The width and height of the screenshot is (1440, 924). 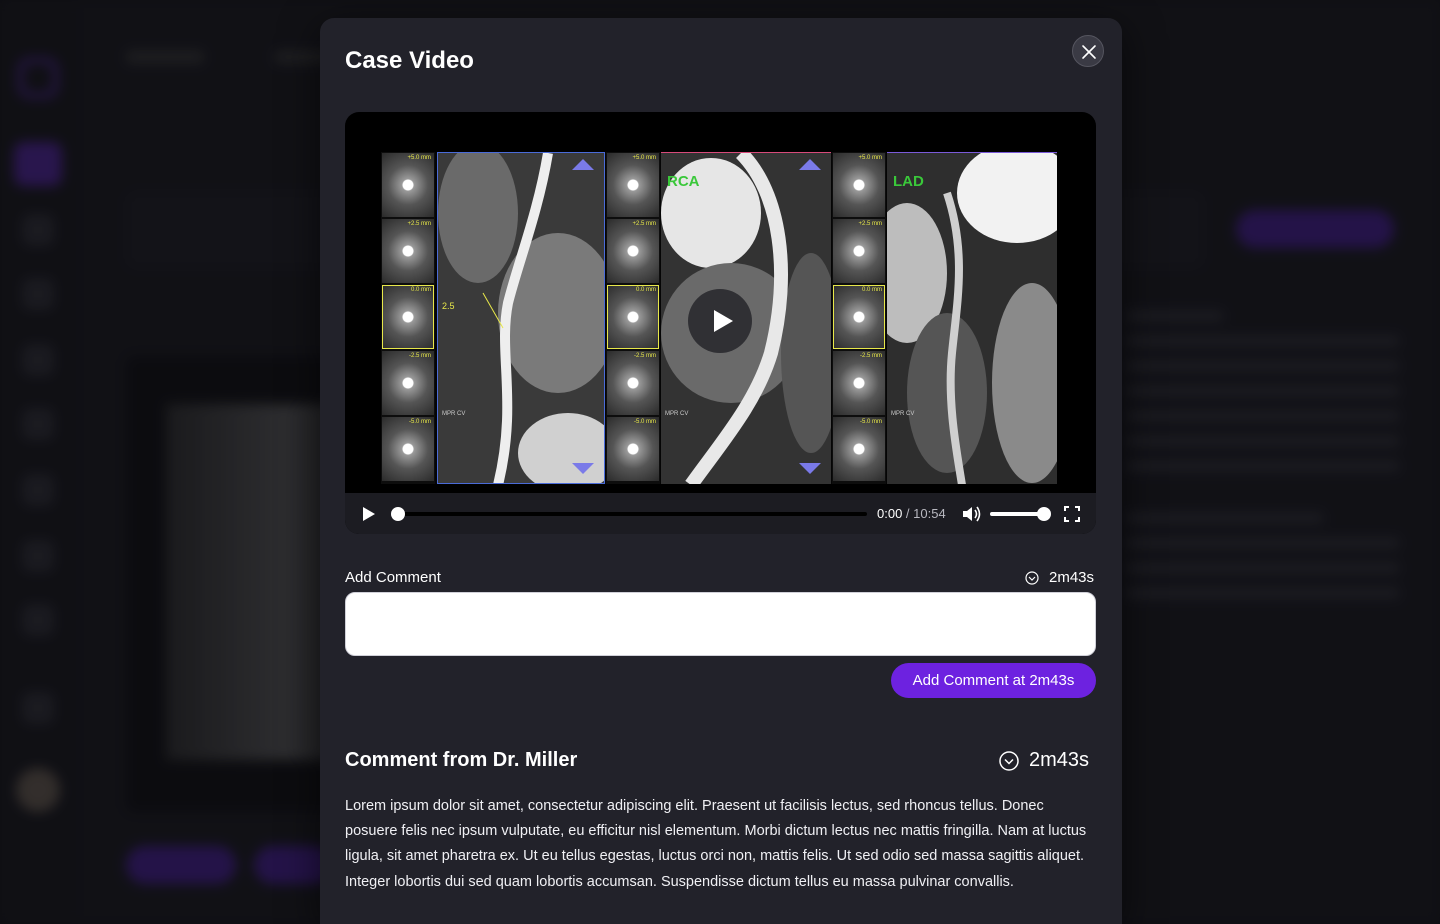 What do you see at coordinates (369, 514) in the screenshot?
I see `play-button` at bounding box center [369, 514].